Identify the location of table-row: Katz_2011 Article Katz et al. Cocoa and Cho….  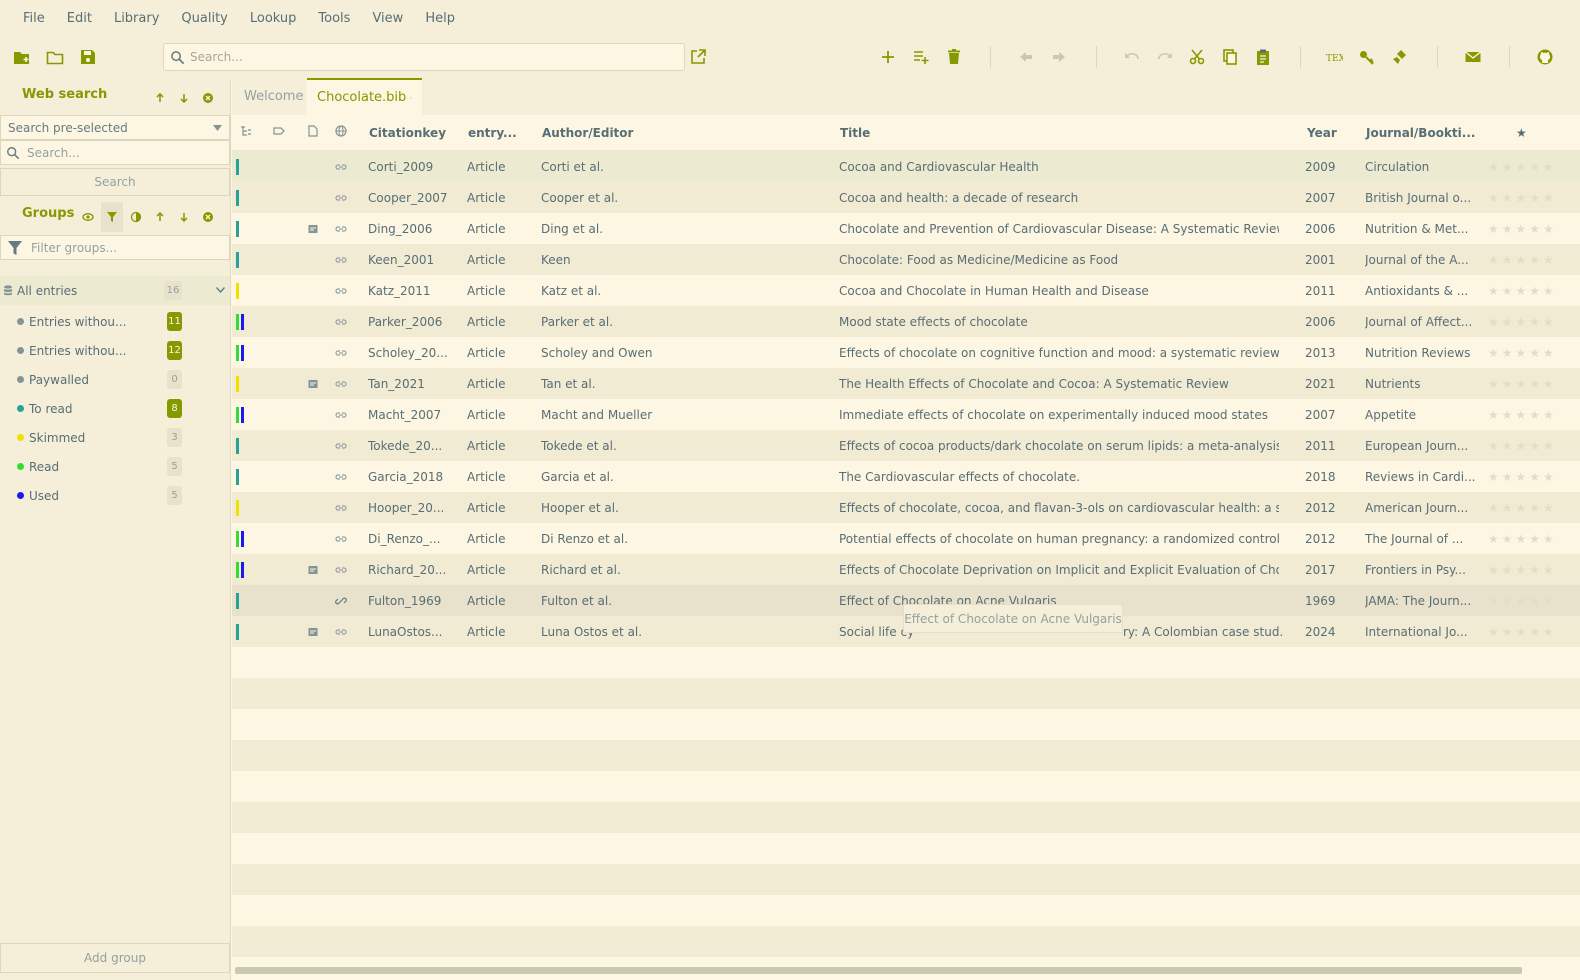
(906, 290).